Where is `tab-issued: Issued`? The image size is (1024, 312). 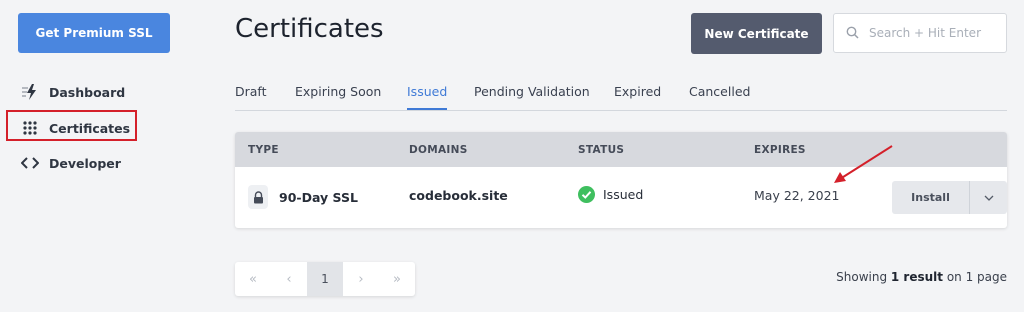 tab-issued: Issued is located at coordinates (427, 97).